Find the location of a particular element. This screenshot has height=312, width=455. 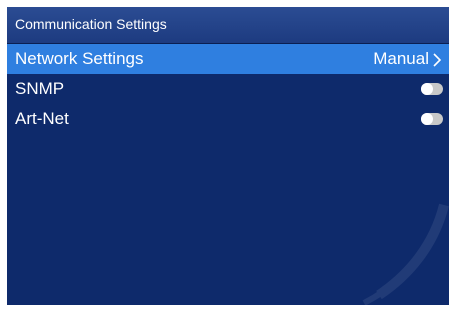

menu-item-snmp: SNMP is located at coordinates (228, 89).